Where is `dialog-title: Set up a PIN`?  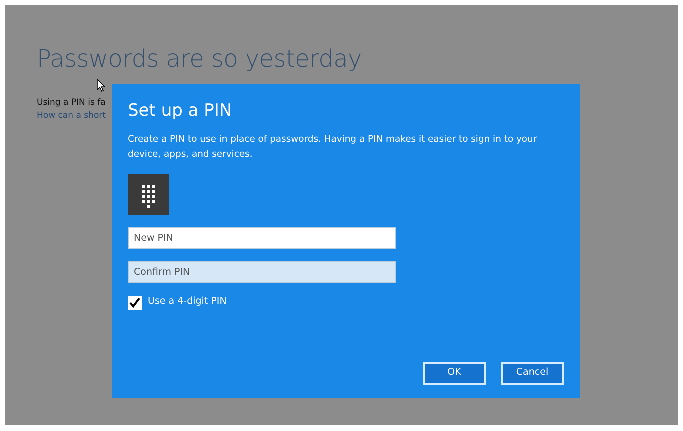
dialog-title: Set up a PIN is located at coordinates (181, 111).